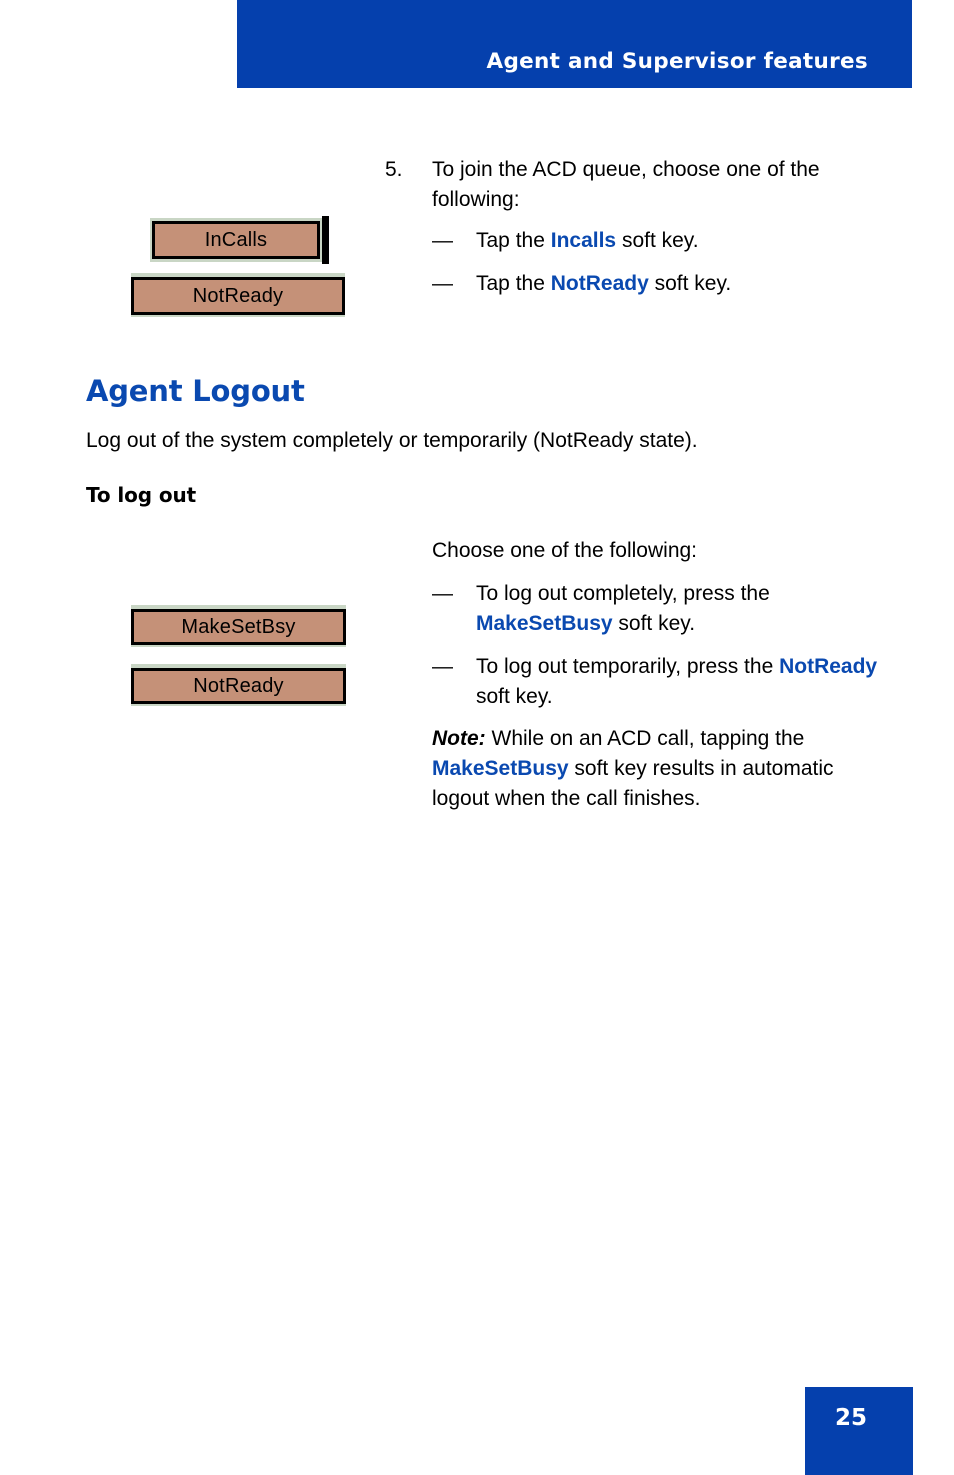 The image size is (954, 1475). Describe the element at coordinates (828, 666) in the screenshot. I see `softkey-ref-notready-2: NotReady` at that location.